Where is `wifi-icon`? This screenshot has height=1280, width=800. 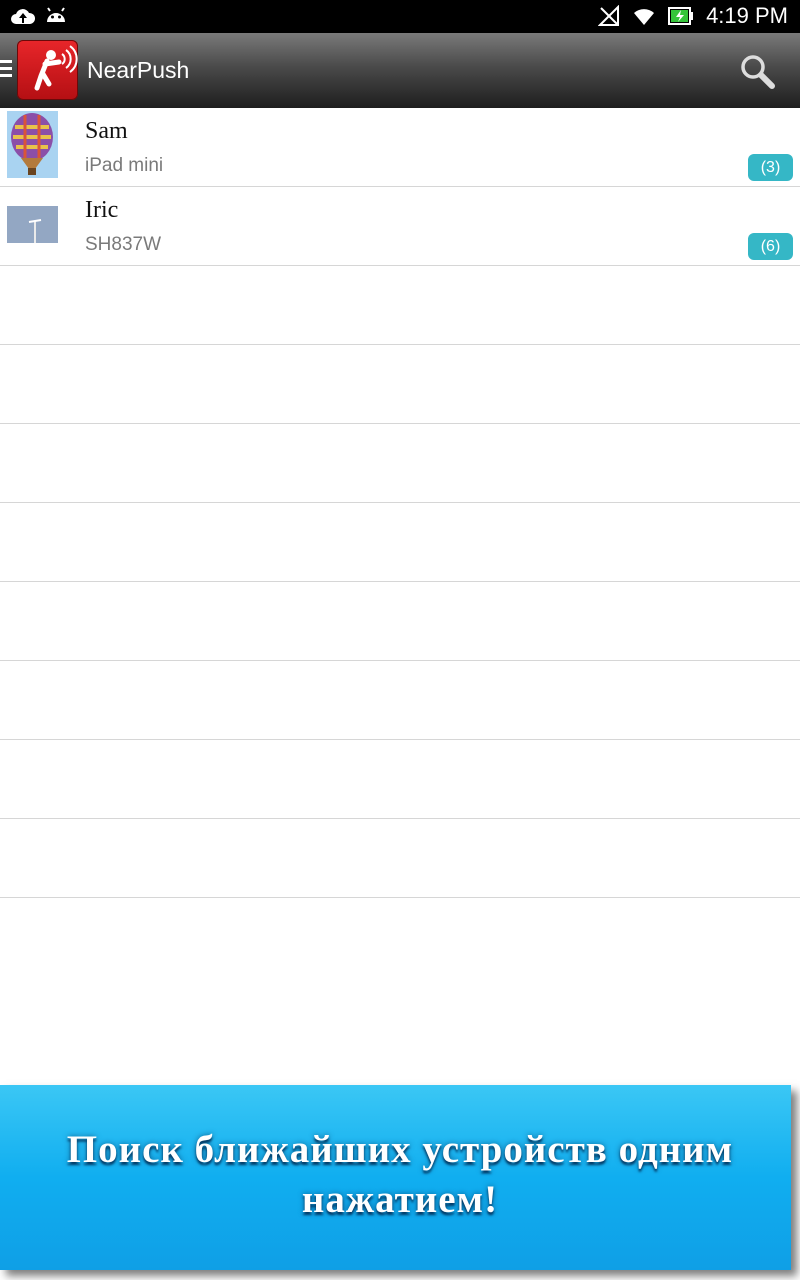
wifi-icon is located at coordinates (644, 17).